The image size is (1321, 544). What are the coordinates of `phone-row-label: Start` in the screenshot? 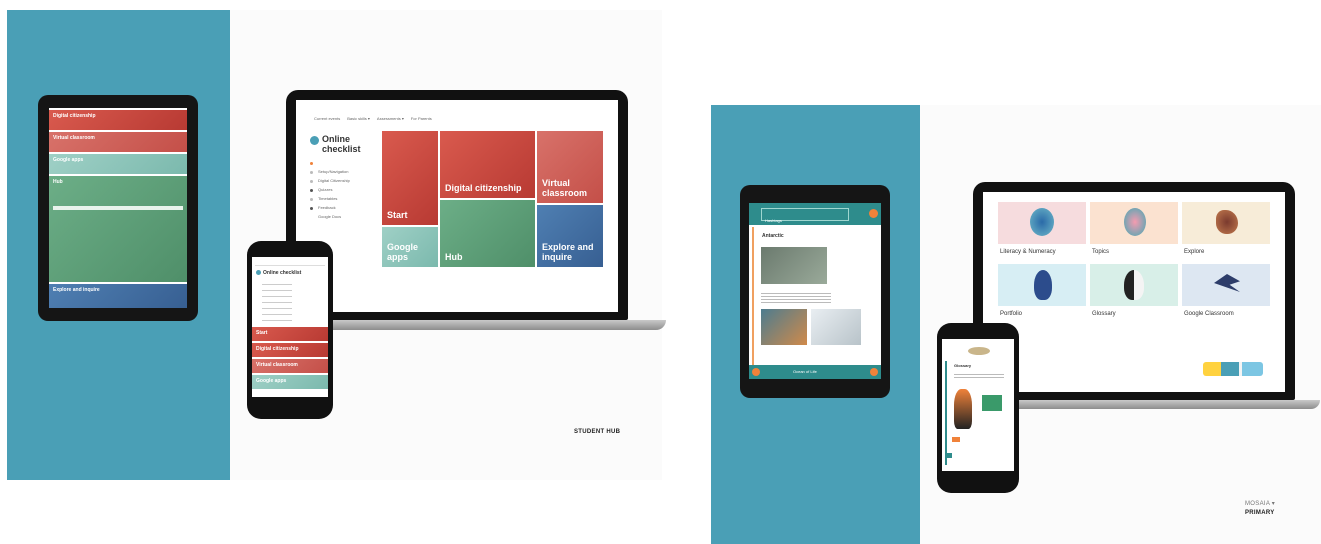 It's located at (262, 333).